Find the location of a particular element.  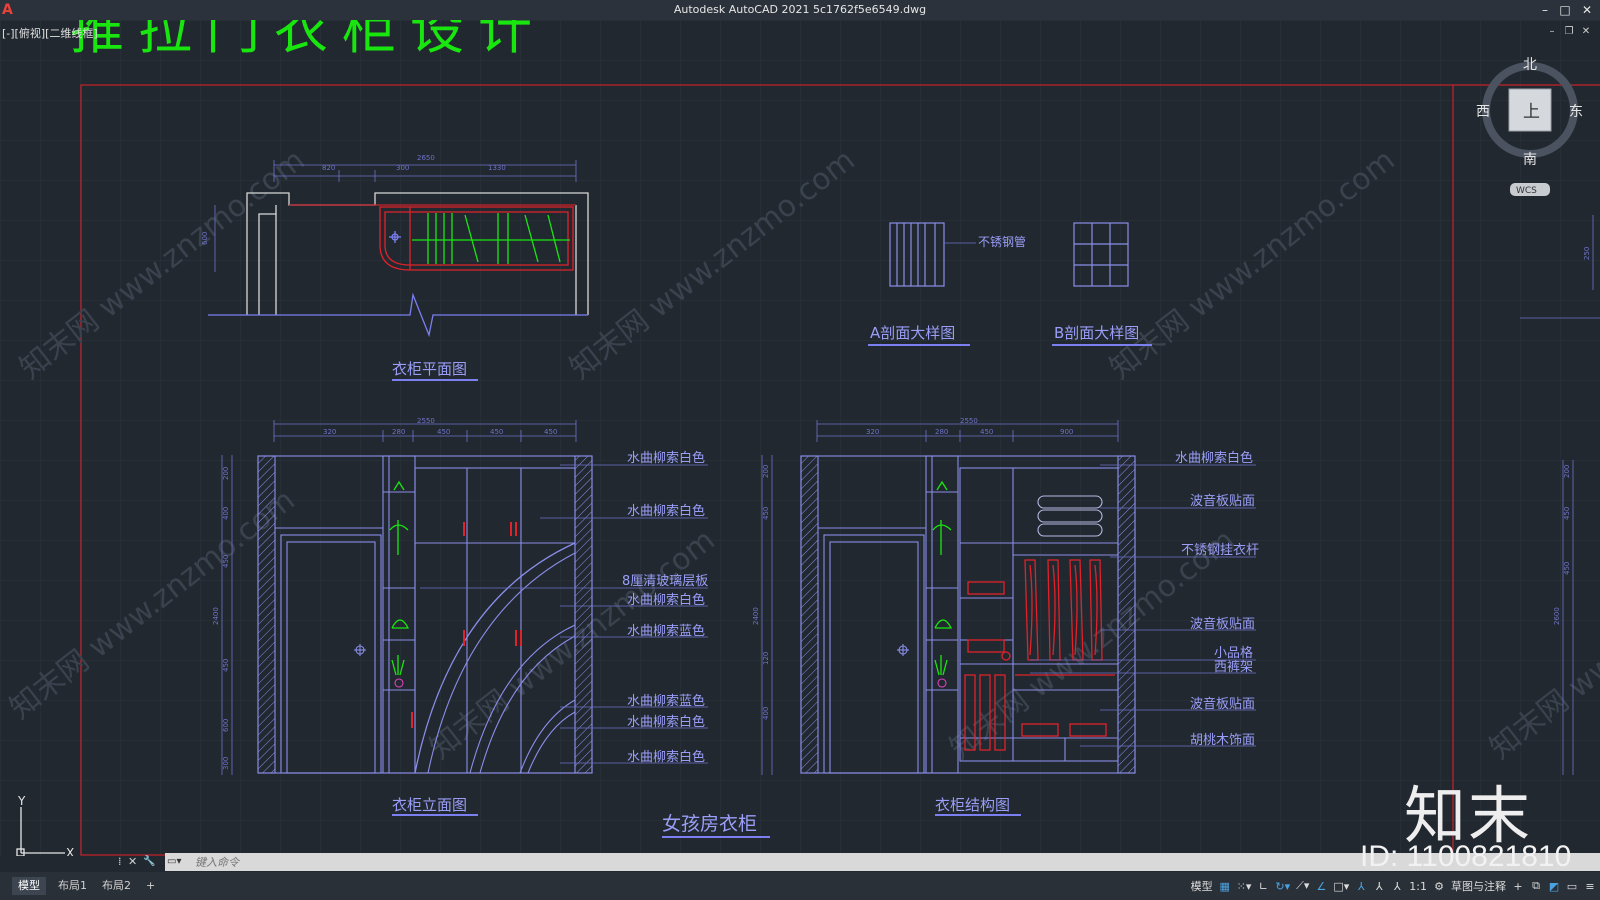

structure-dim: 400 is located at coordinates (766, 713).